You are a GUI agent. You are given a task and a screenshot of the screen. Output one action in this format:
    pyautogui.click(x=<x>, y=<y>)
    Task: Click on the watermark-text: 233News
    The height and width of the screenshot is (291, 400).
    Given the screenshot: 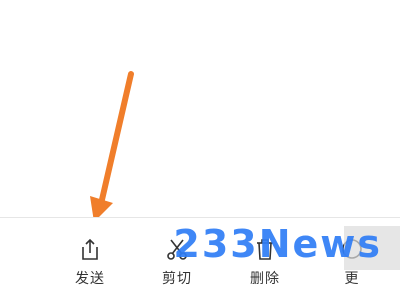 What is the action you would take?
    pyautogui.click(x=277, y=244)
    